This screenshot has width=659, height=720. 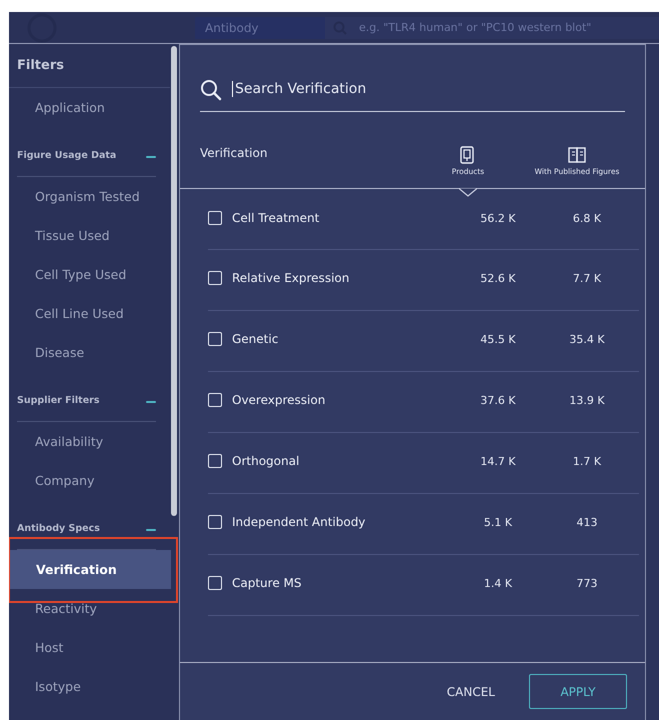 I want to click on option-label: Independent Antibody, so click(x=299, y=522).